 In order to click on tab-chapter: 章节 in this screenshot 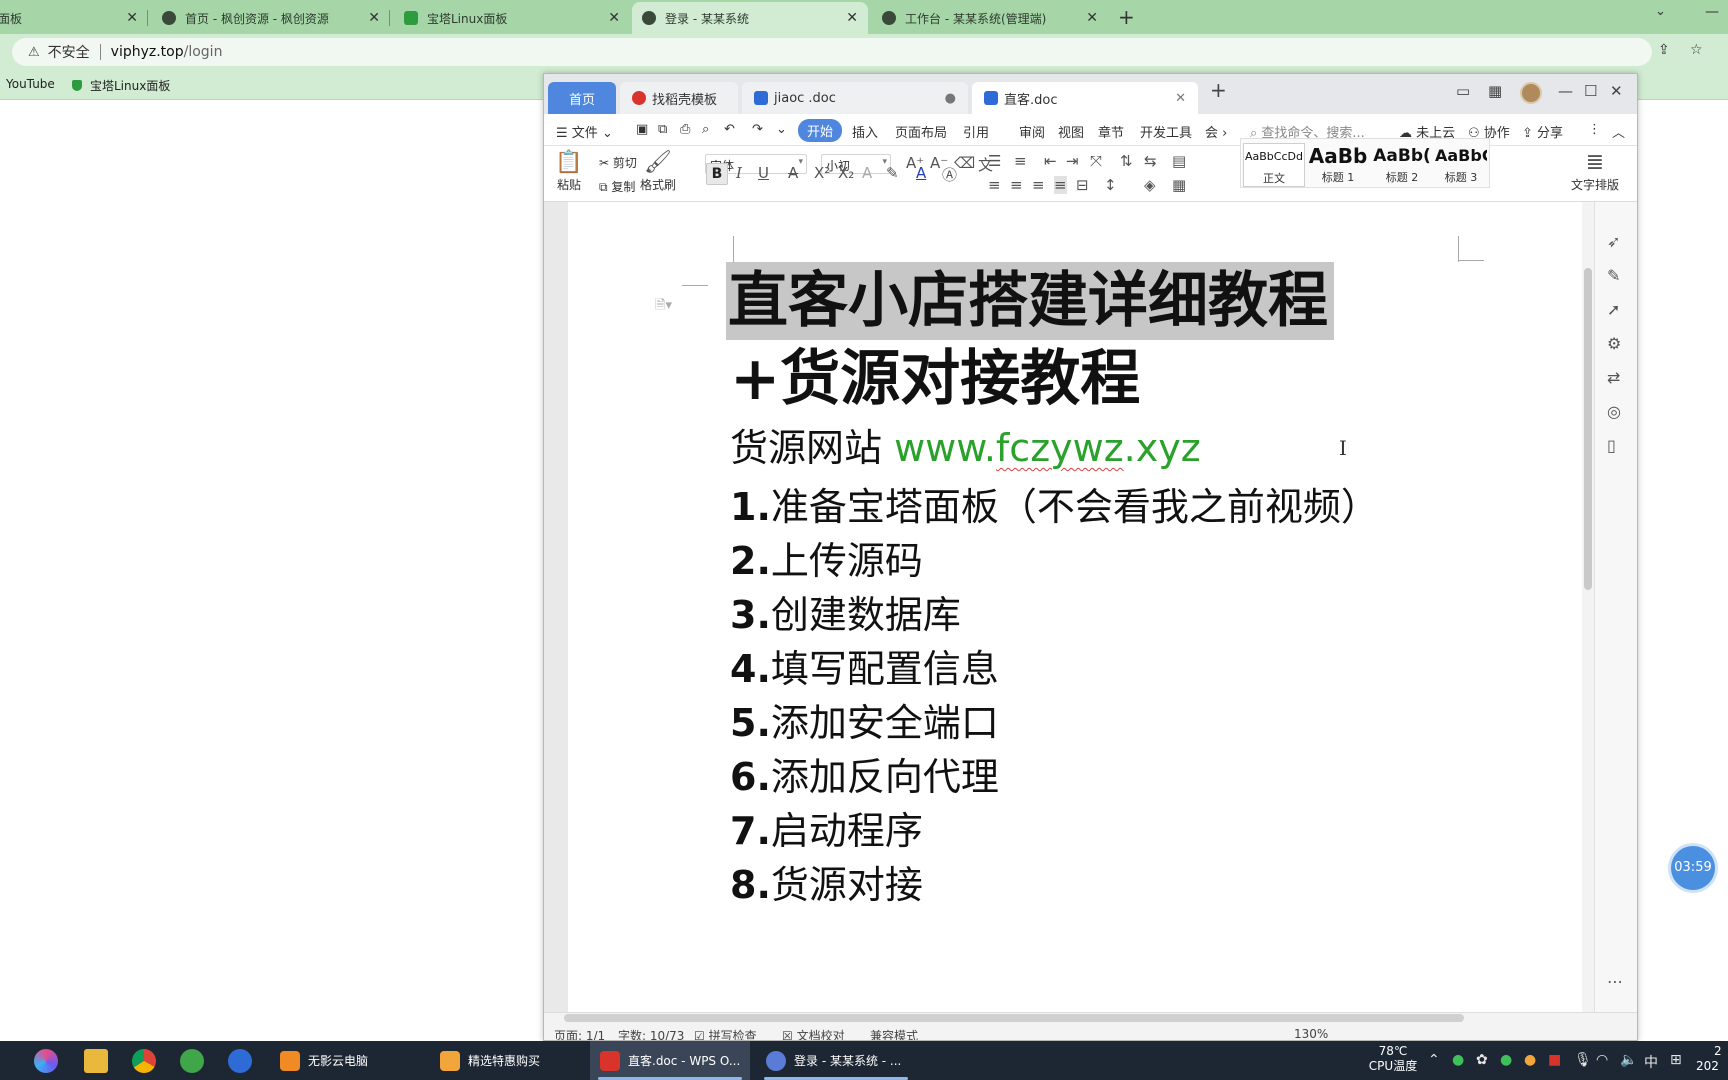, I will do `click(1111, 131)`.